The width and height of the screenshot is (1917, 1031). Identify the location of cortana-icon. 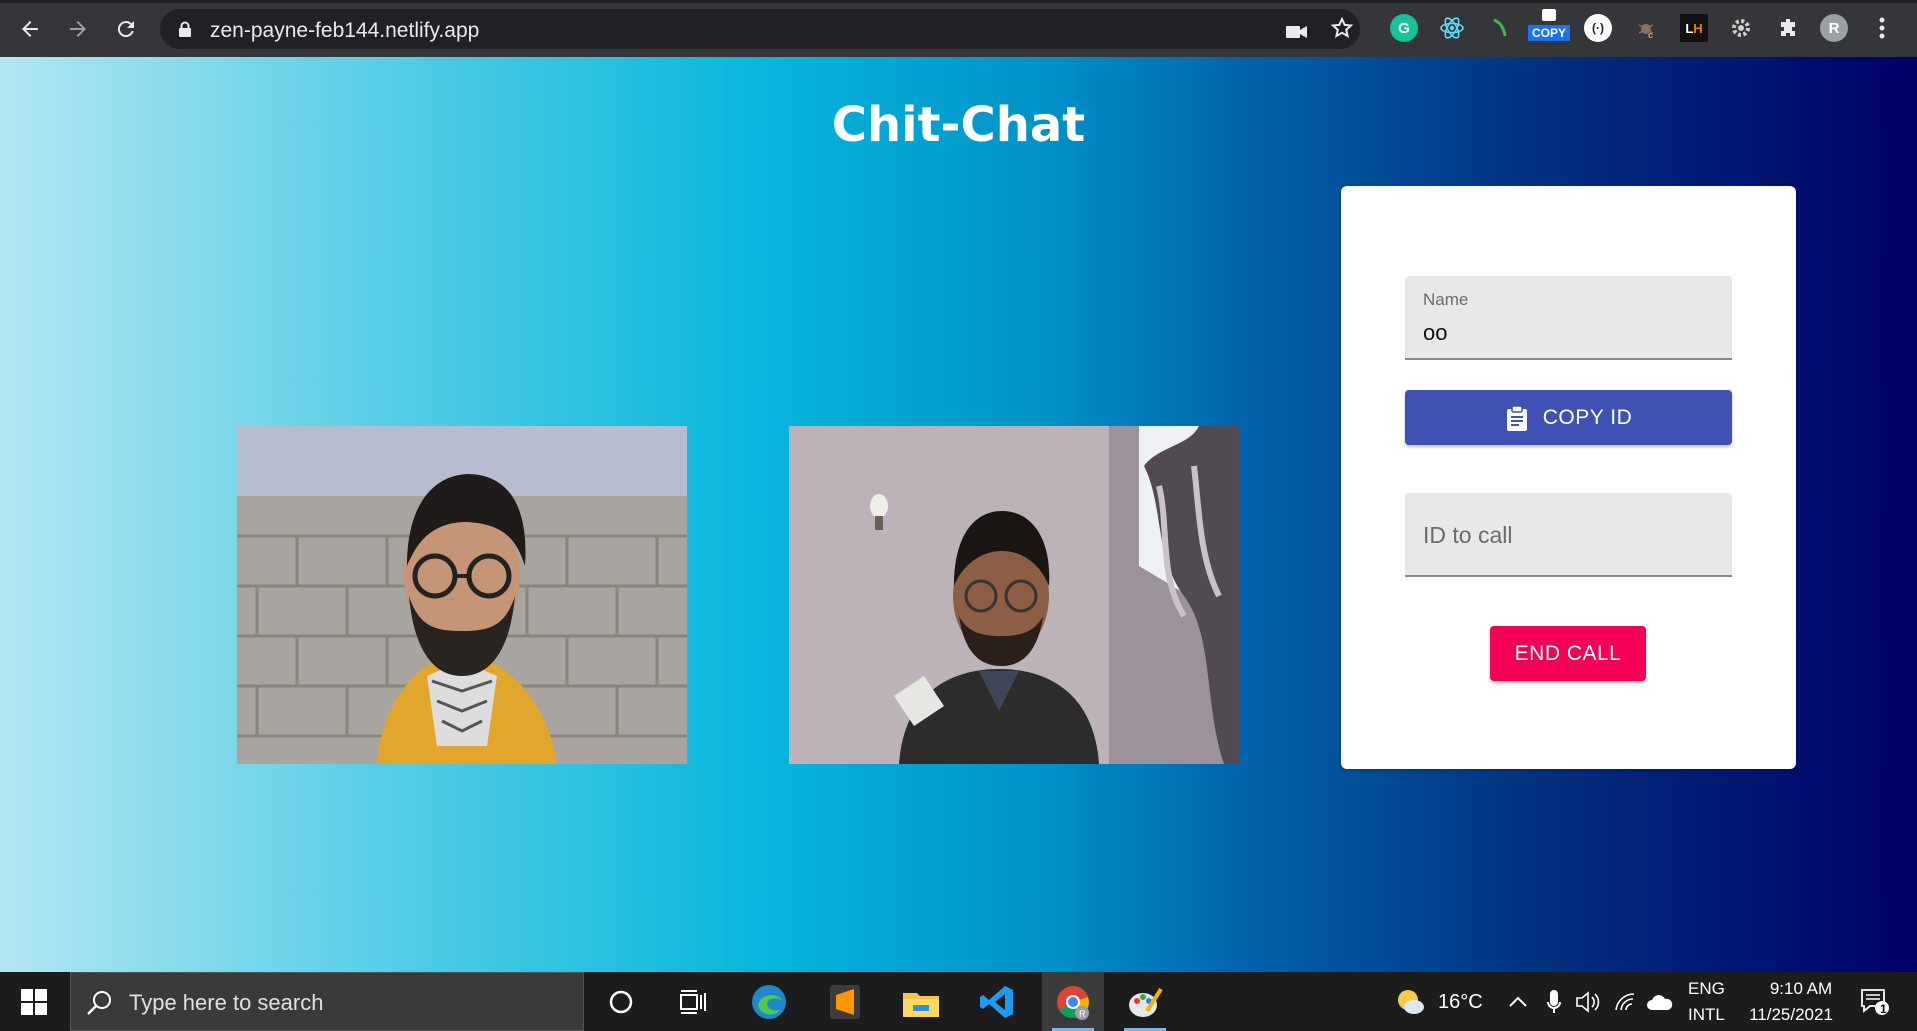
(621, 1001).